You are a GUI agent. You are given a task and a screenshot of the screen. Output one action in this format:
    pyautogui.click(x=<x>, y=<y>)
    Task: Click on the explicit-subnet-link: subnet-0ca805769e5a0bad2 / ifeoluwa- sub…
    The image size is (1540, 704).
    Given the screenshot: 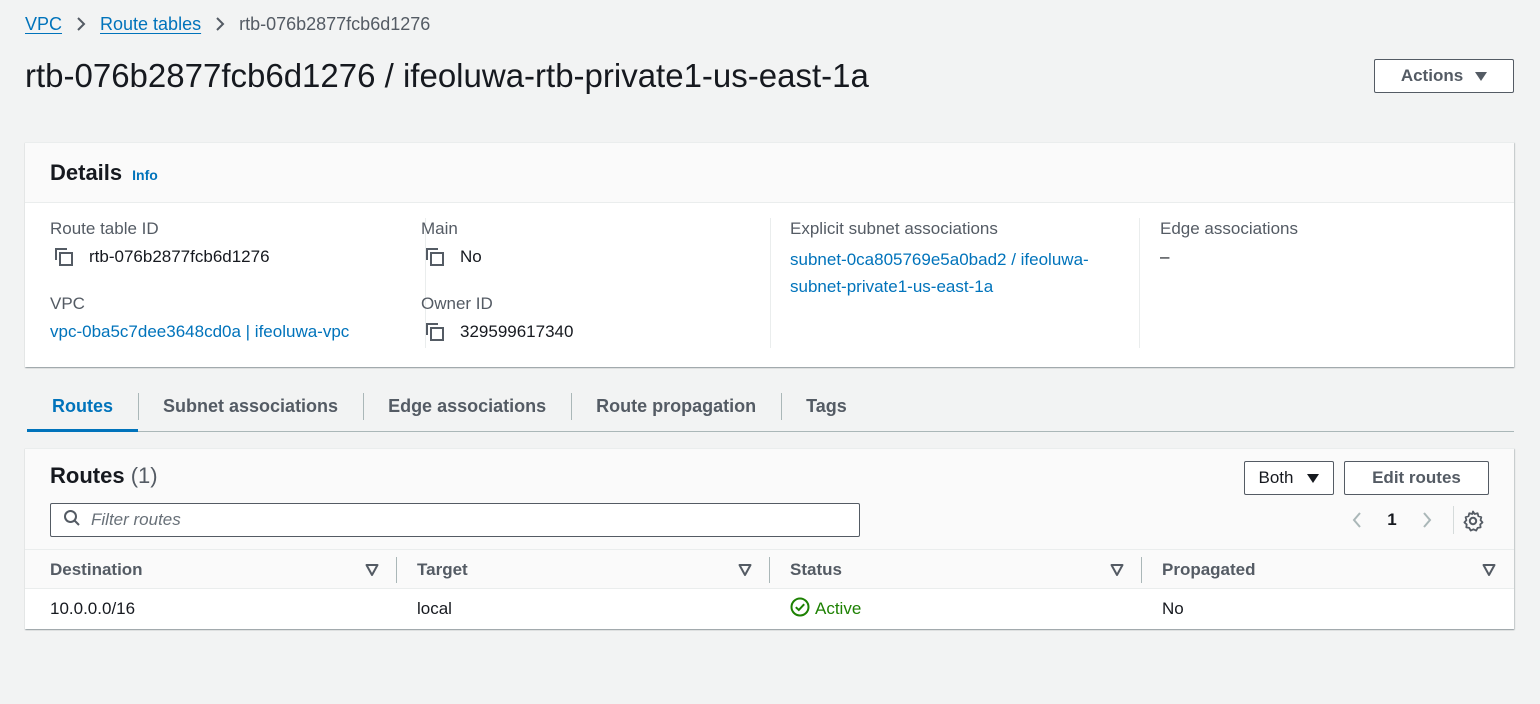 What is the action you would take?
    pyautogui.click(x=939, y=273)
    